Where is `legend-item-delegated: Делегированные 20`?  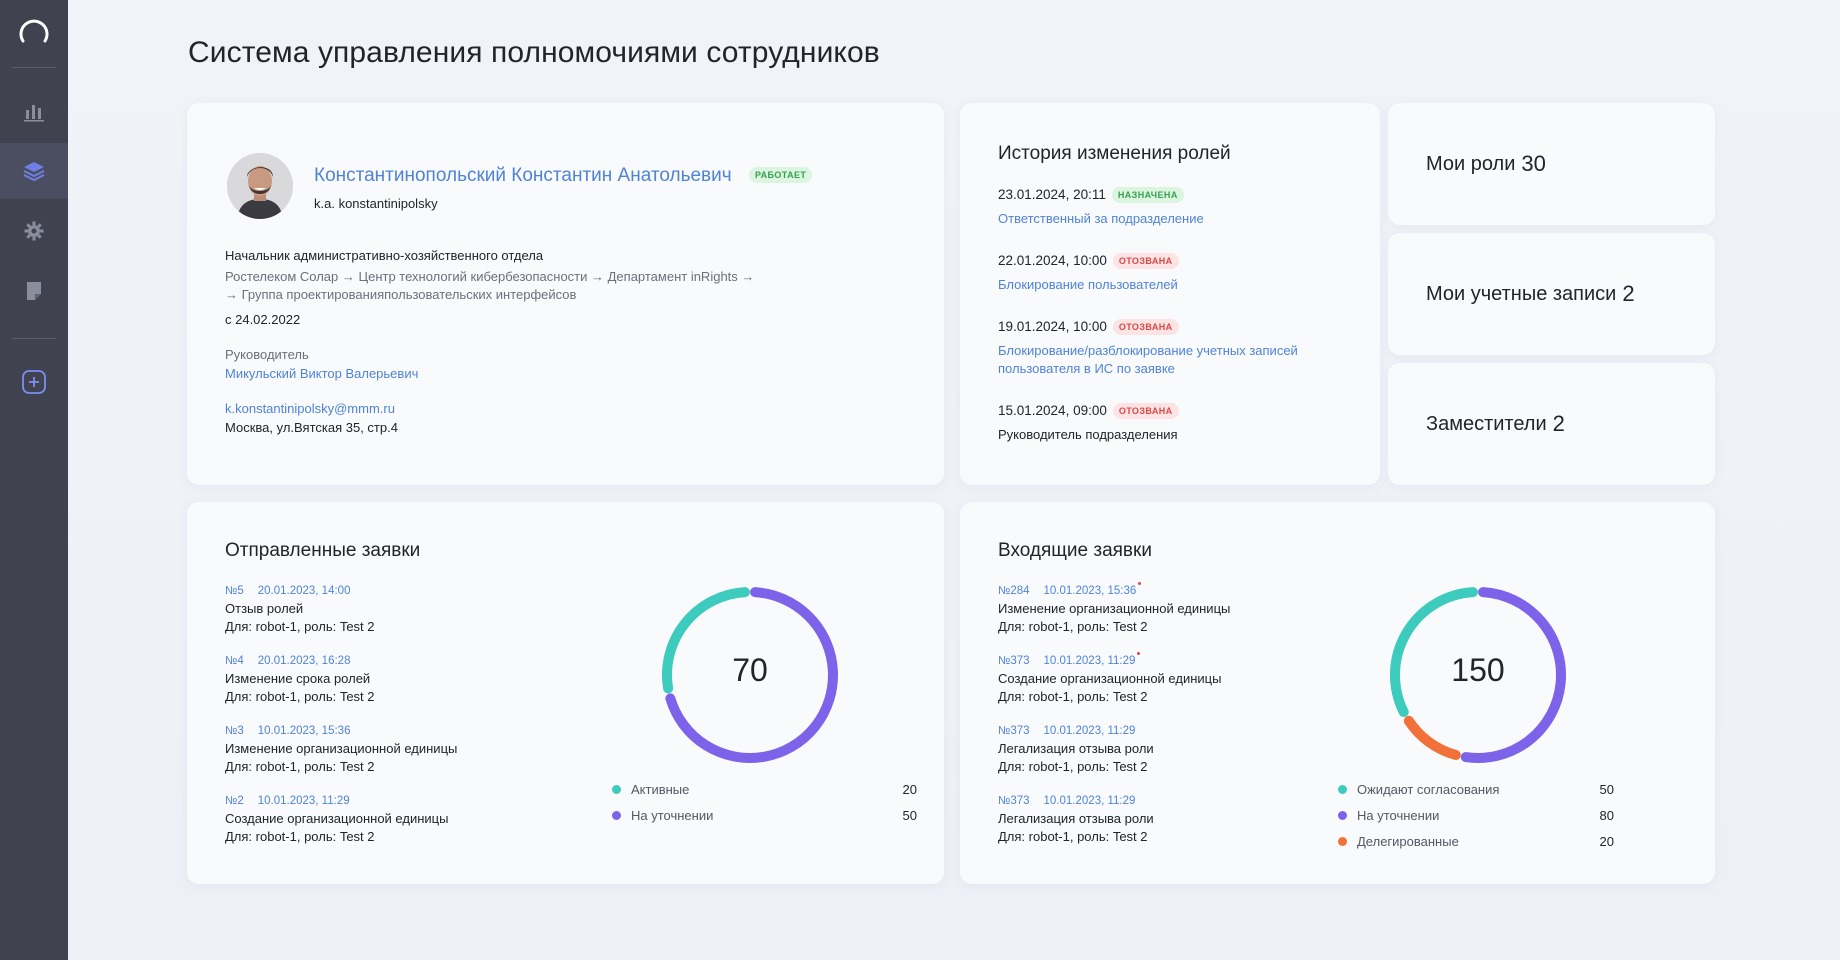 legend-item-delegated: Делегированные 20 is located at coordinates (1476, 841).